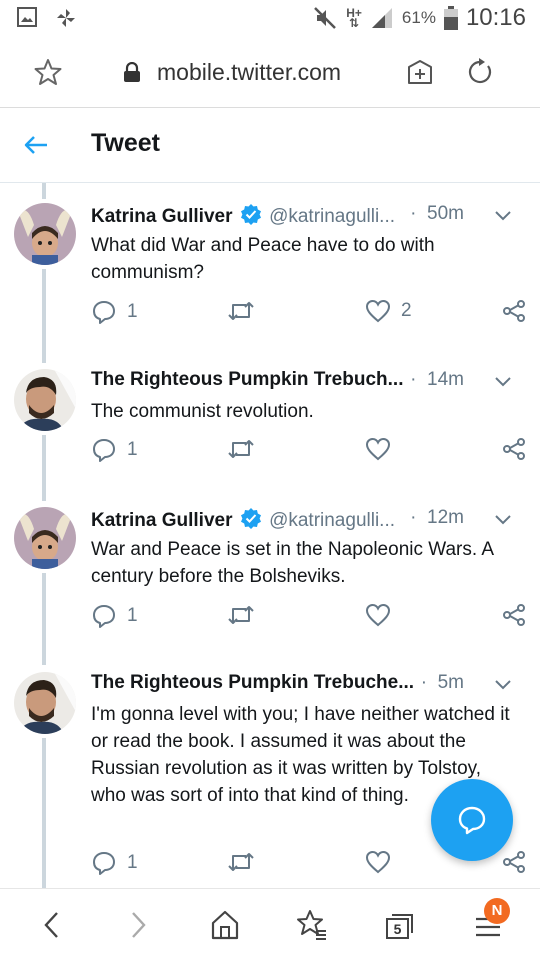  What do you see at coordinates (225, 925) in the screenshot?
I see `home-icon` at bounding box center [225, 925].